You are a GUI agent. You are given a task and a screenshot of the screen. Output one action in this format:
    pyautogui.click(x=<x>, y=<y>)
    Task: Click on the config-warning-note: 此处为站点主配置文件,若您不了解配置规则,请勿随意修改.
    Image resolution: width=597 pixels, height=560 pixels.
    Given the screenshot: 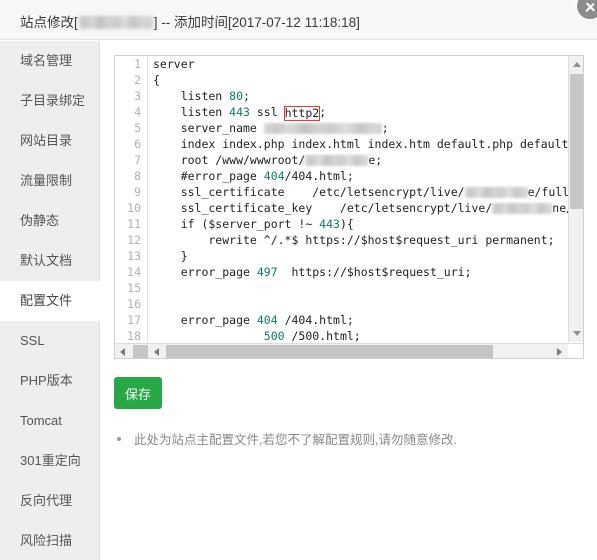 What is the action you would take?
    pyautogui.click(x=347, y=438)
    